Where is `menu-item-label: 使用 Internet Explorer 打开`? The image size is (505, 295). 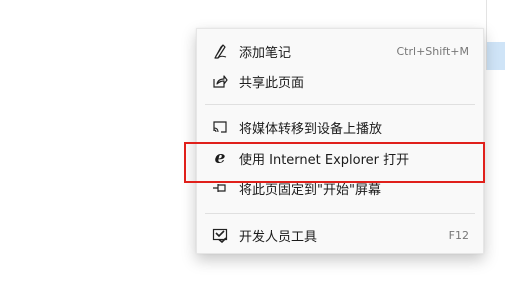 menu-item-label: 使用 Internet Explorer 打开 is located at coordinates (324, 160).